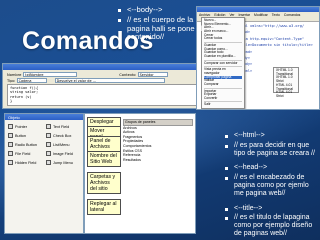 This screenshot has height=240, width=320. I want to click on bullet-item: <--body-->, so click(168, 9).